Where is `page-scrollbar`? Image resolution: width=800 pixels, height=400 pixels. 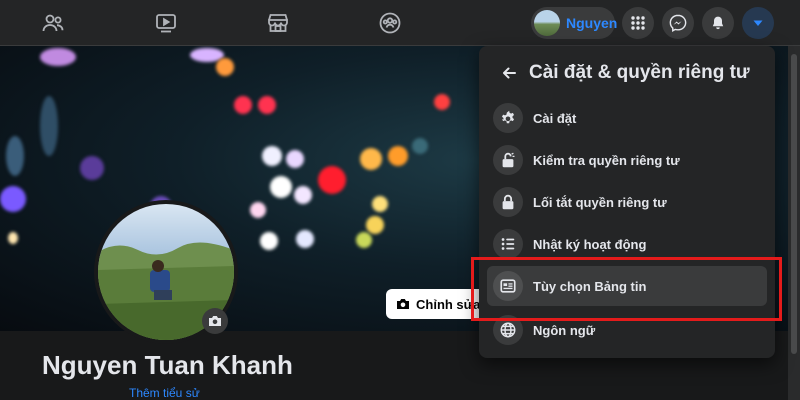 page-scrollbar is located at coordinates (794, 223).